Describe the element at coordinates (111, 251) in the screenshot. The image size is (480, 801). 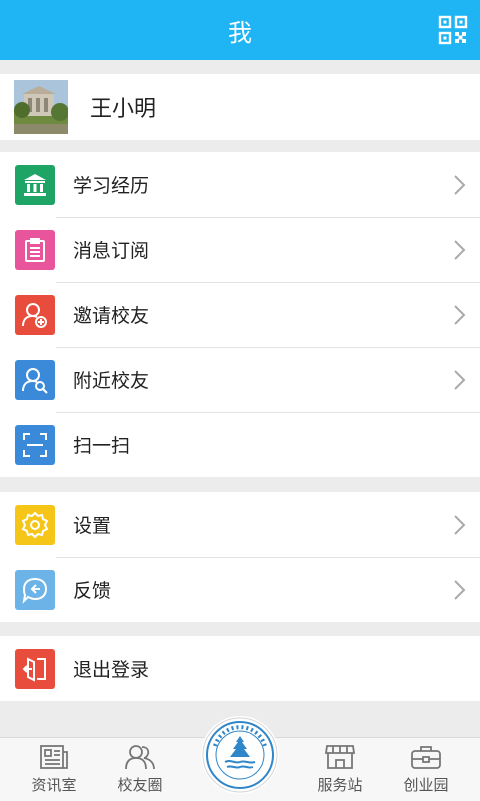
I see `menu-label: 消息订阅` at that location.